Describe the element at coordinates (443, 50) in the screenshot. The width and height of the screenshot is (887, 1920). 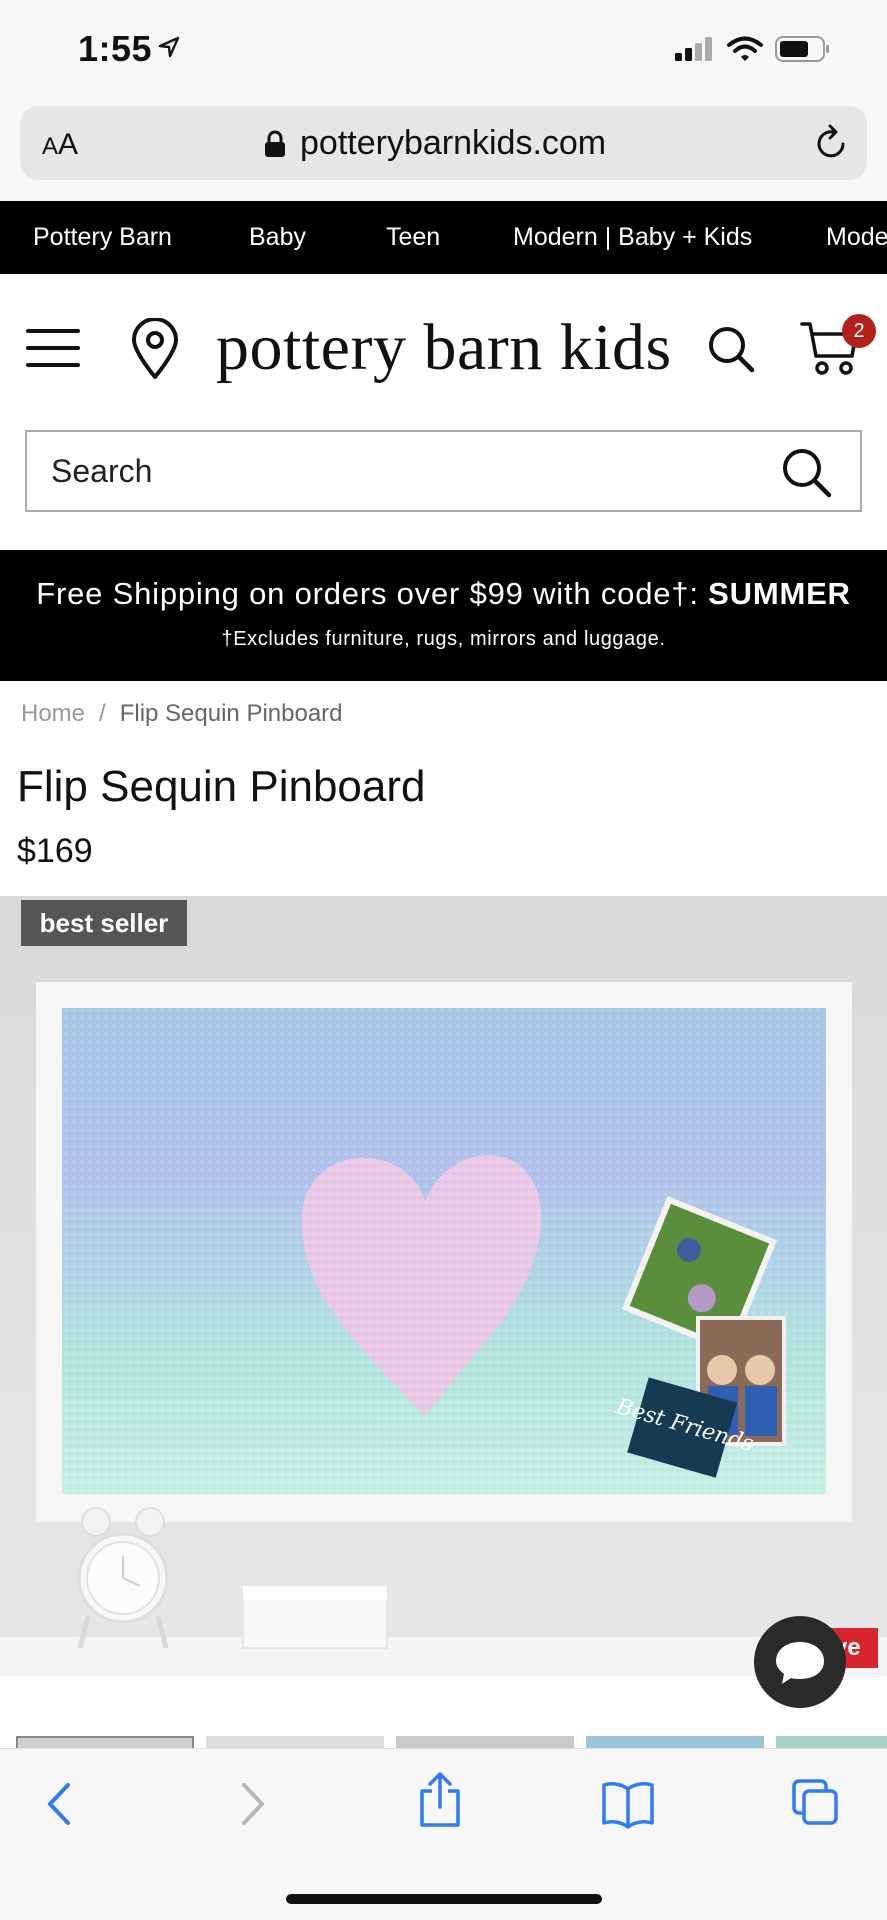
I see `status-bar: 1:55` at that location.